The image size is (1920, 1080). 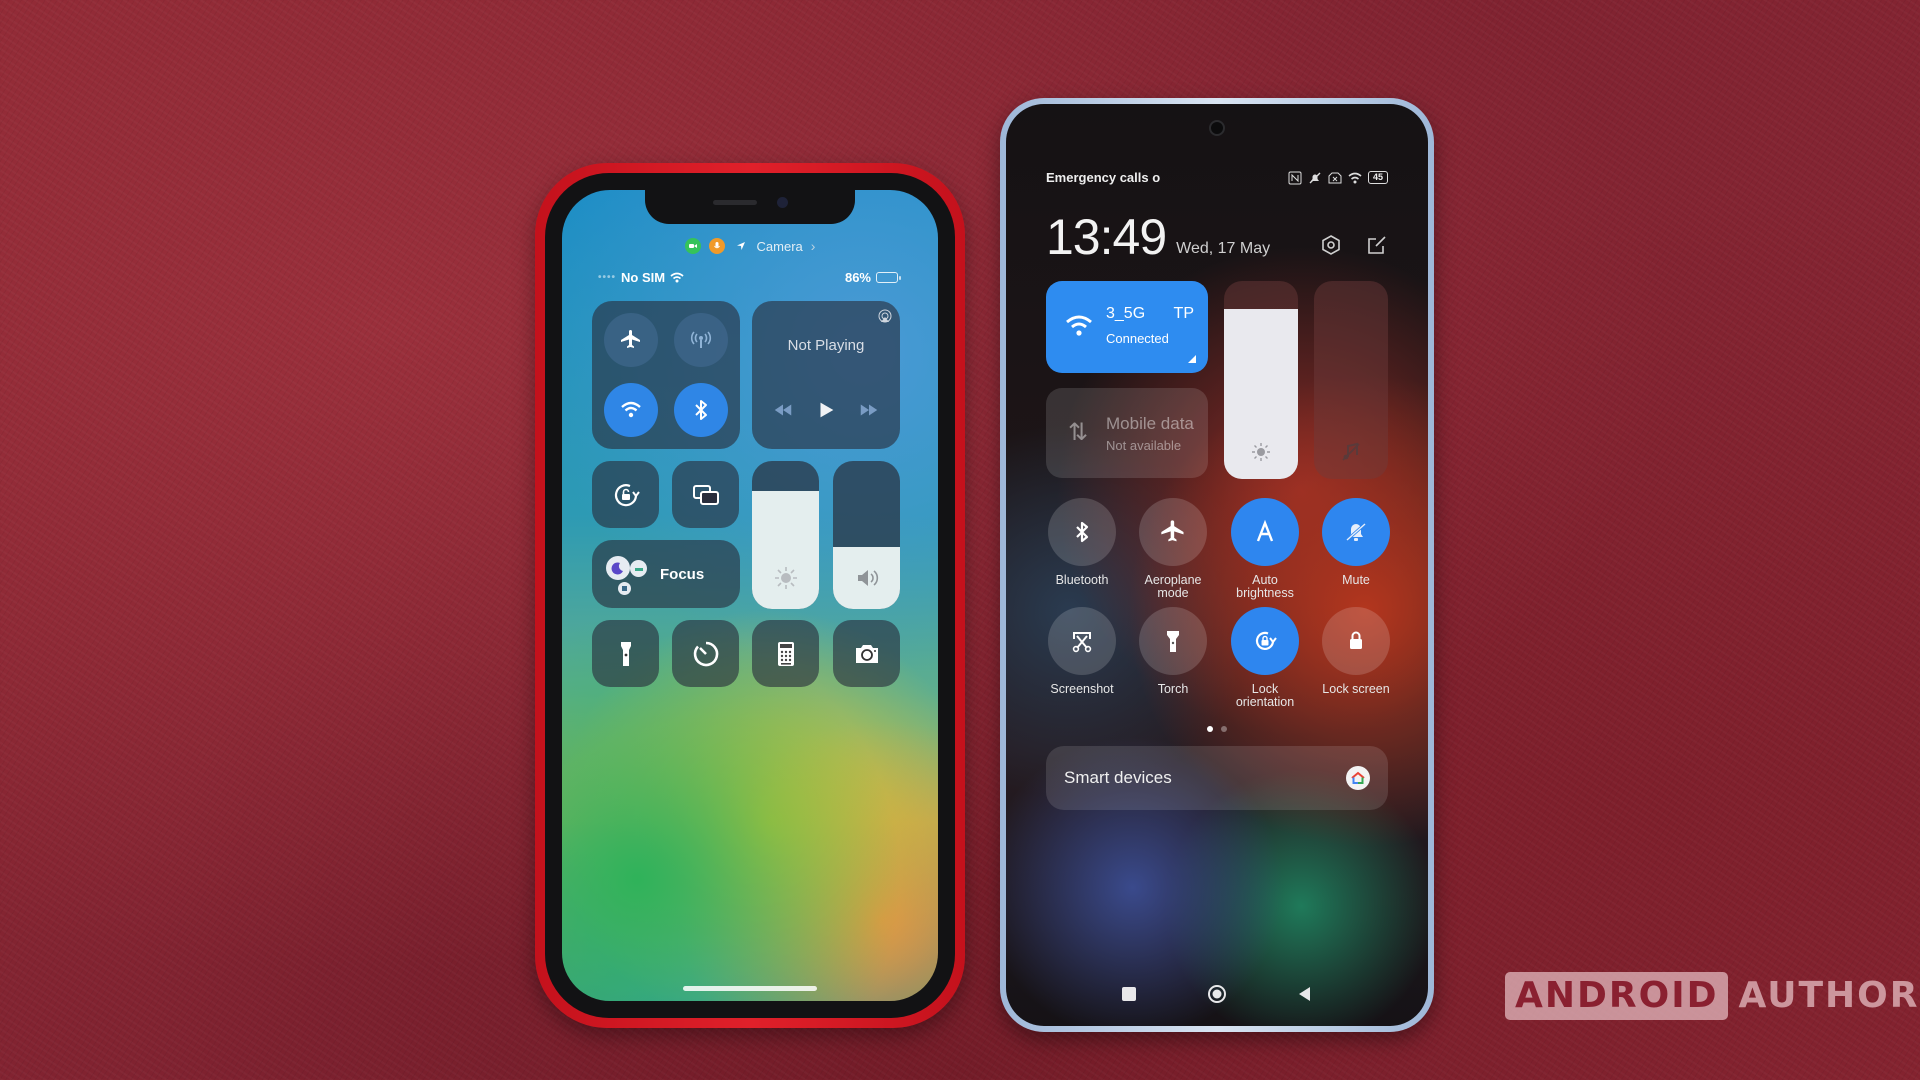 I want to click on privacy-indicator: Camera ›, so click(x=750, y=246).